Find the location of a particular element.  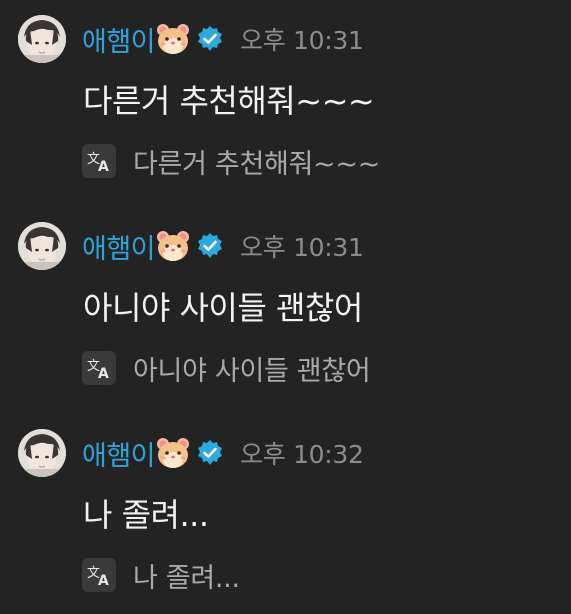

translated-text: 아니야 사이들 괜찮어 is located at coordinates (252, 371).